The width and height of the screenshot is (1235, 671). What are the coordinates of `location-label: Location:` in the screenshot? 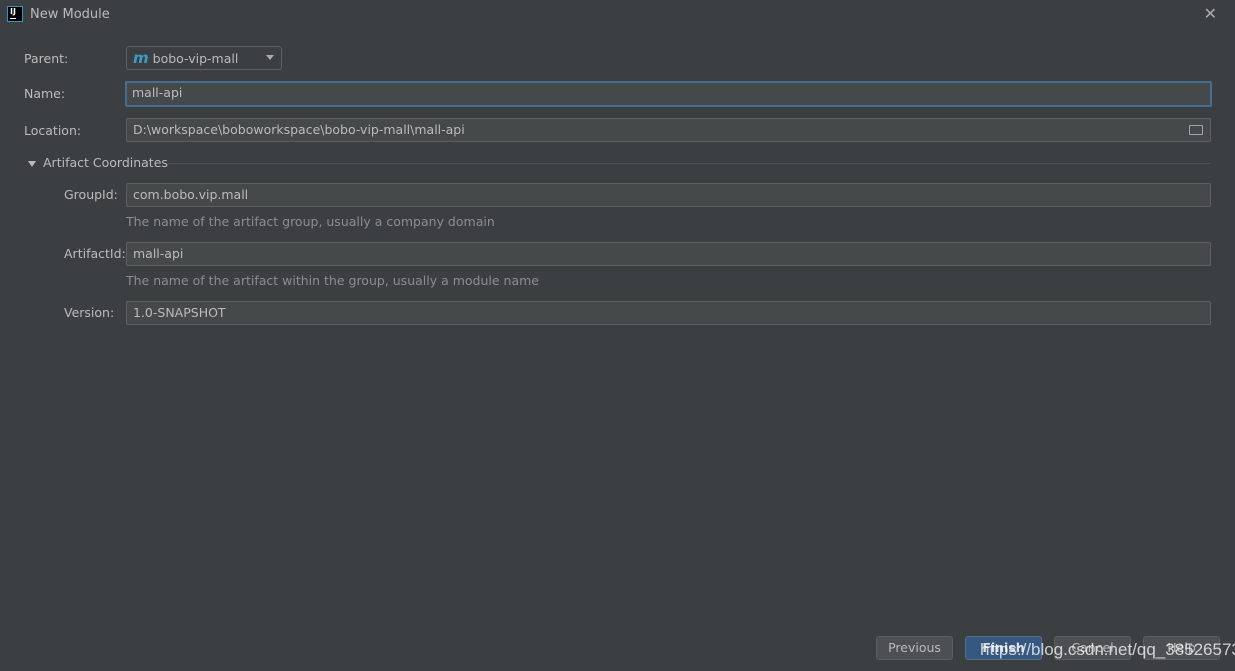 It's located at (53, 130).